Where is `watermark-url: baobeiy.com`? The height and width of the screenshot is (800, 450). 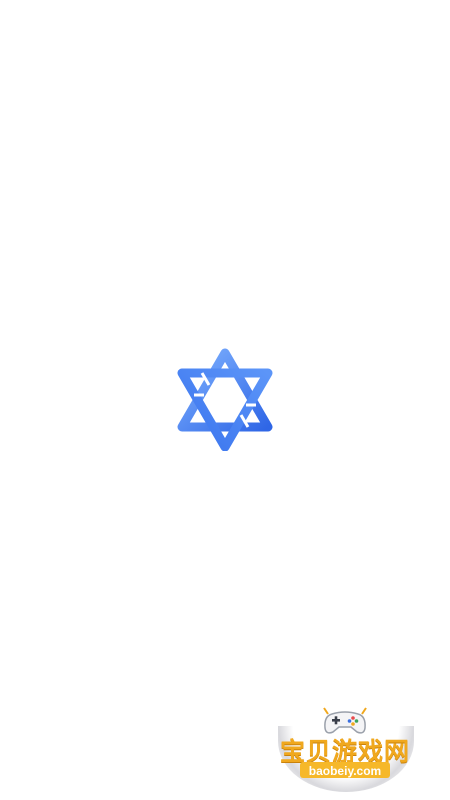 watermark-url: baobeiy.com is located at coordinates (345, 771).